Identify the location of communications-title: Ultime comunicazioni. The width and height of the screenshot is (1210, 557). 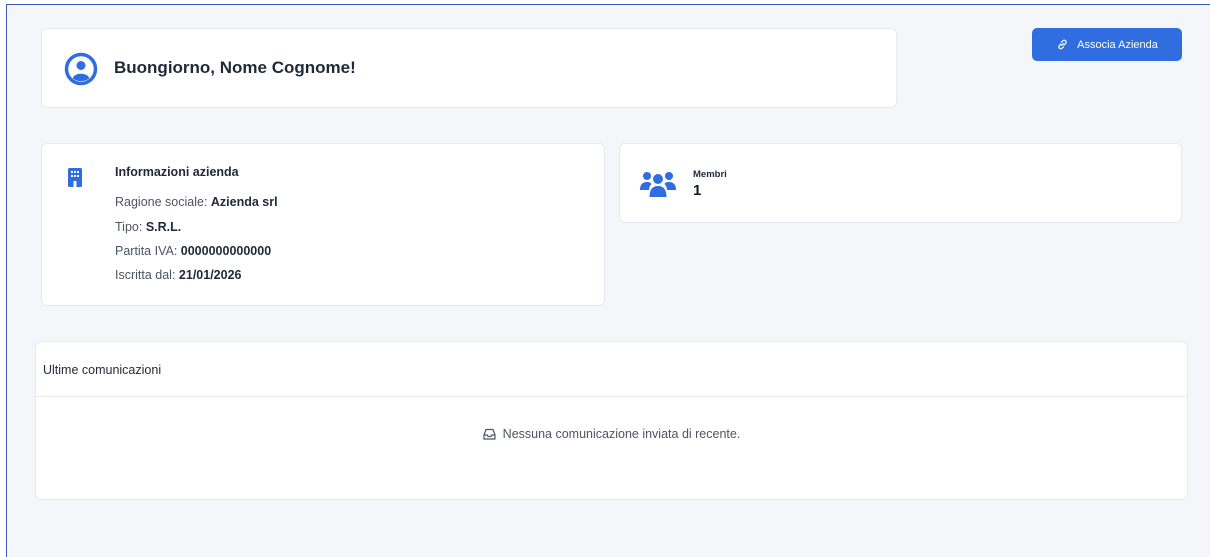
(102, 370).